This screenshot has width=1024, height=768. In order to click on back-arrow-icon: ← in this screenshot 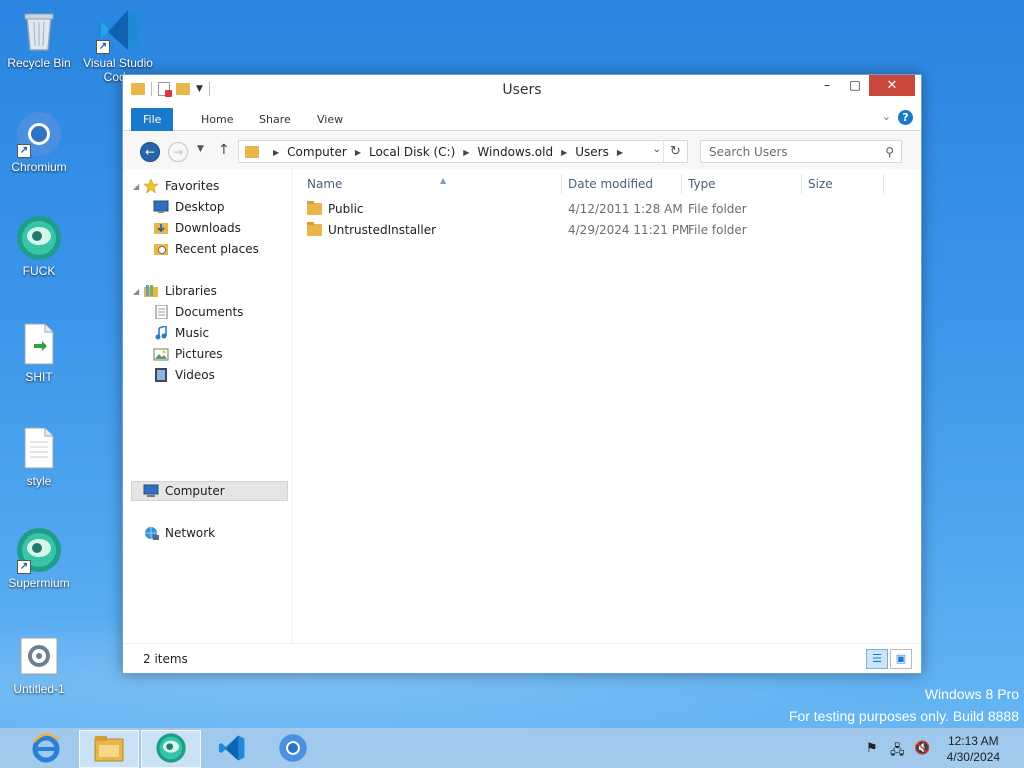, I will do `click(150, 152)`.